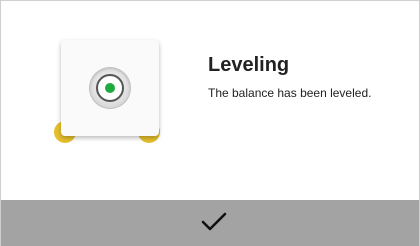 The image size is (420, 246). I want to click on balance-device-icon, so click(110, 88).